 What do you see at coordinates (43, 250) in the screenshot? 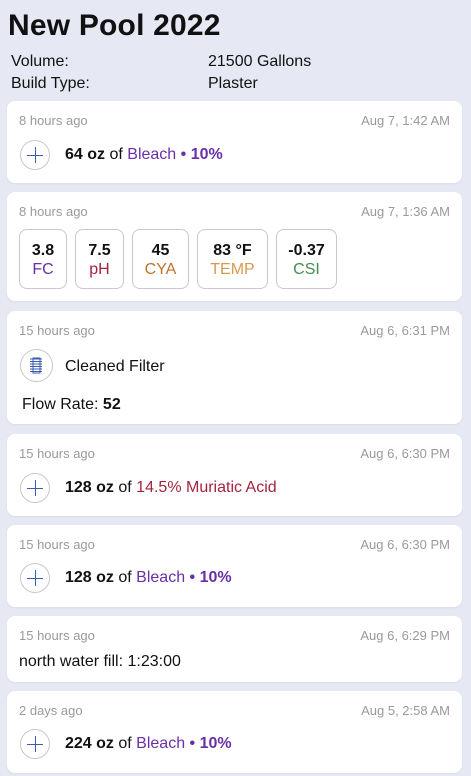
I see `reading-value: 3.8` at bounding box center [43, 250].